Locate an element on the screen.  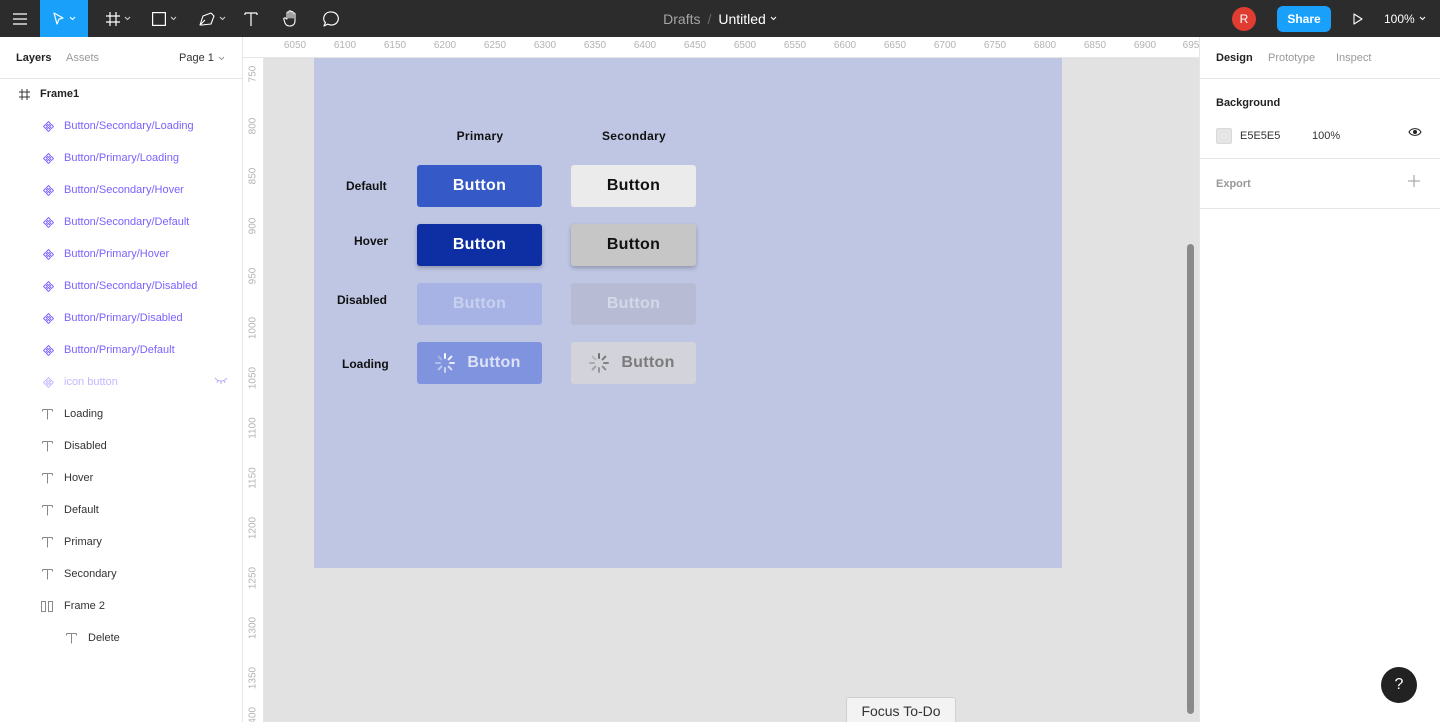
layer-text: Primary is located at coordinates (121, 542).